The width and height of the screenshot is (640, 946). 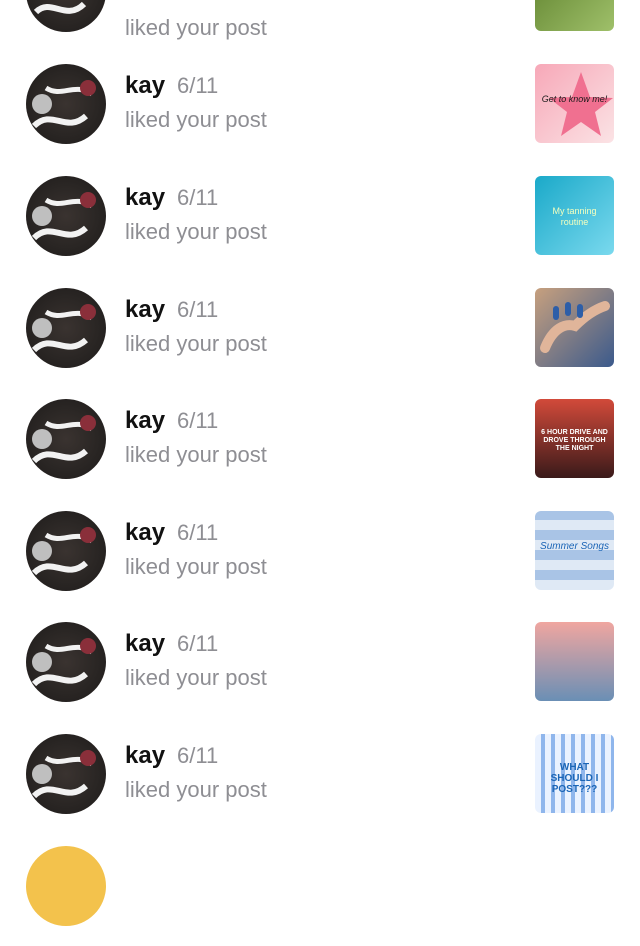 I want to click on post-thumbnail: 6 HOUR DRIVE AND DROVE THROUGH THE NIGHT, so click(x=574, y=438).